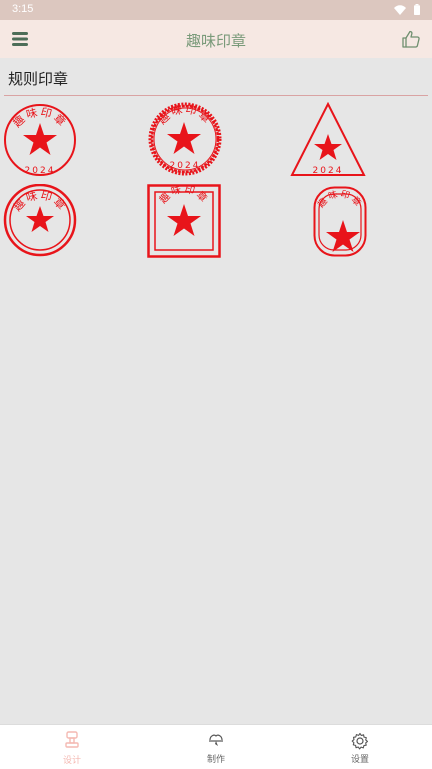  Describe the element at coordinates (411, 39) in the screenshot. I see `thumbs-up-icon` at that location.